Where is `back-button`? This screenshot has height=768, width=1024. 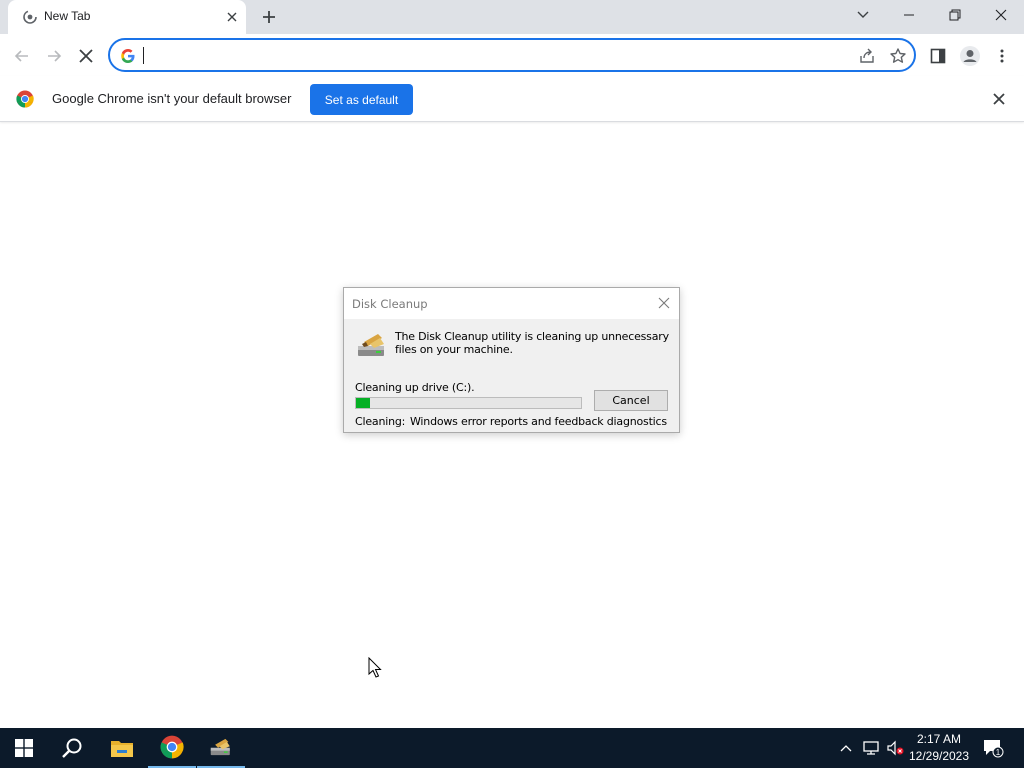 back-button is located at coordinates (22, 56).